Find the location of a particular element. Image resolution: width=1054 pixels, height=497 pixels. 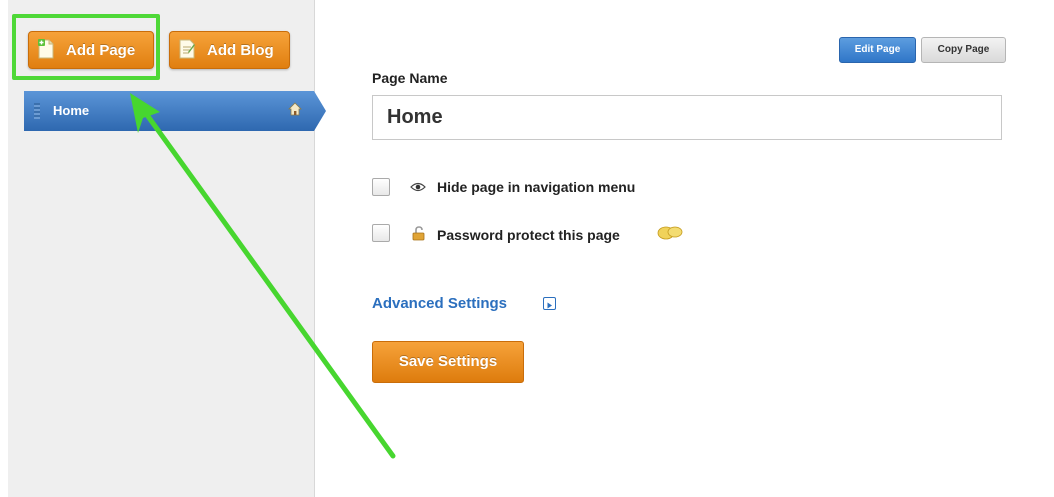

password-protect-checkbox is located at coordinates (381, 233).